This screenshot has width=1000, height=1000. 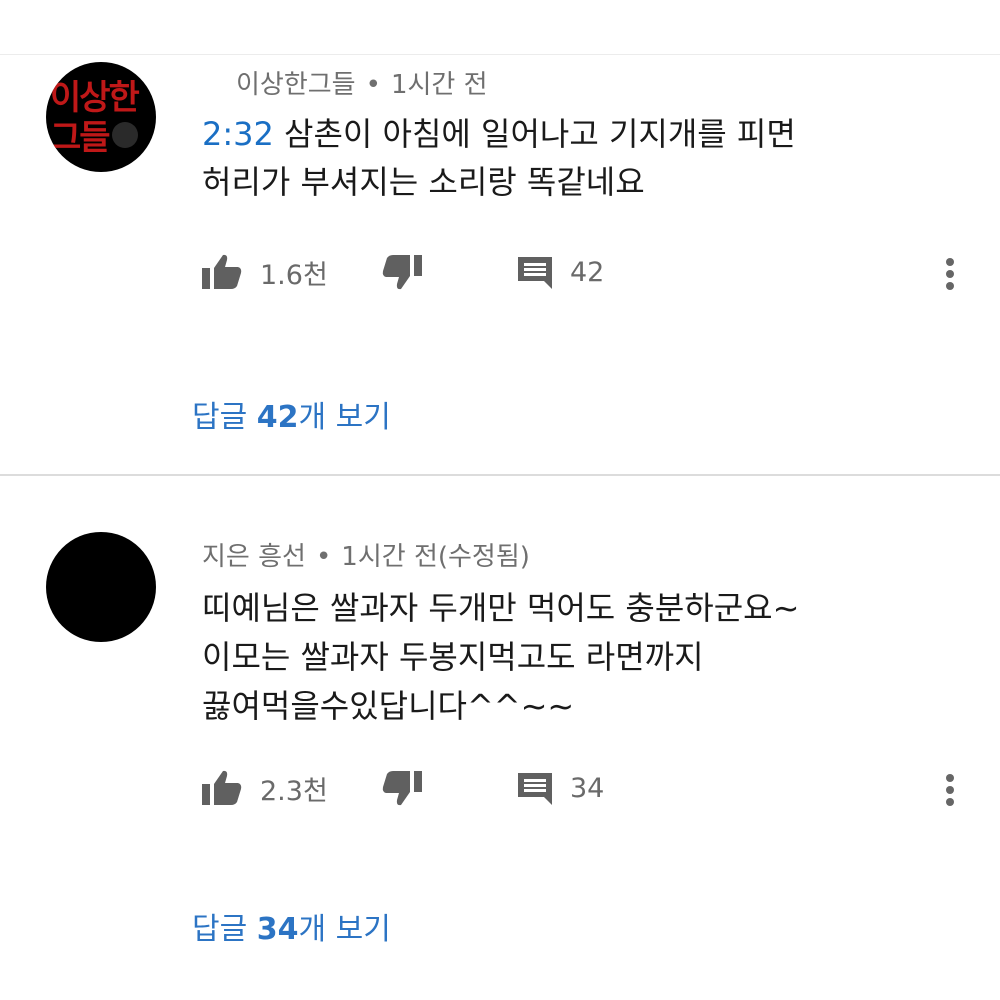 What do you see at coordinates (501, 608) in the screenshot?
I see `comment-text-line: 띠예님은 쌀과자 두개만 먹어도 충분하군요~` at bounding box center [501, 608].